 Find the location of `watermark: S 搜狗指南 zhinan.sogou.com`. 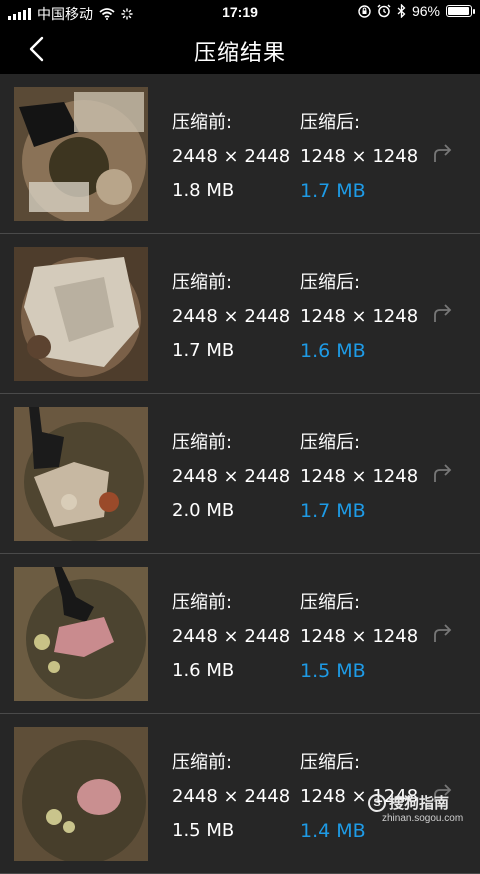

watermark: S 搜狗指南 zhinan.sogou.com is located at coordinates (420, 812).